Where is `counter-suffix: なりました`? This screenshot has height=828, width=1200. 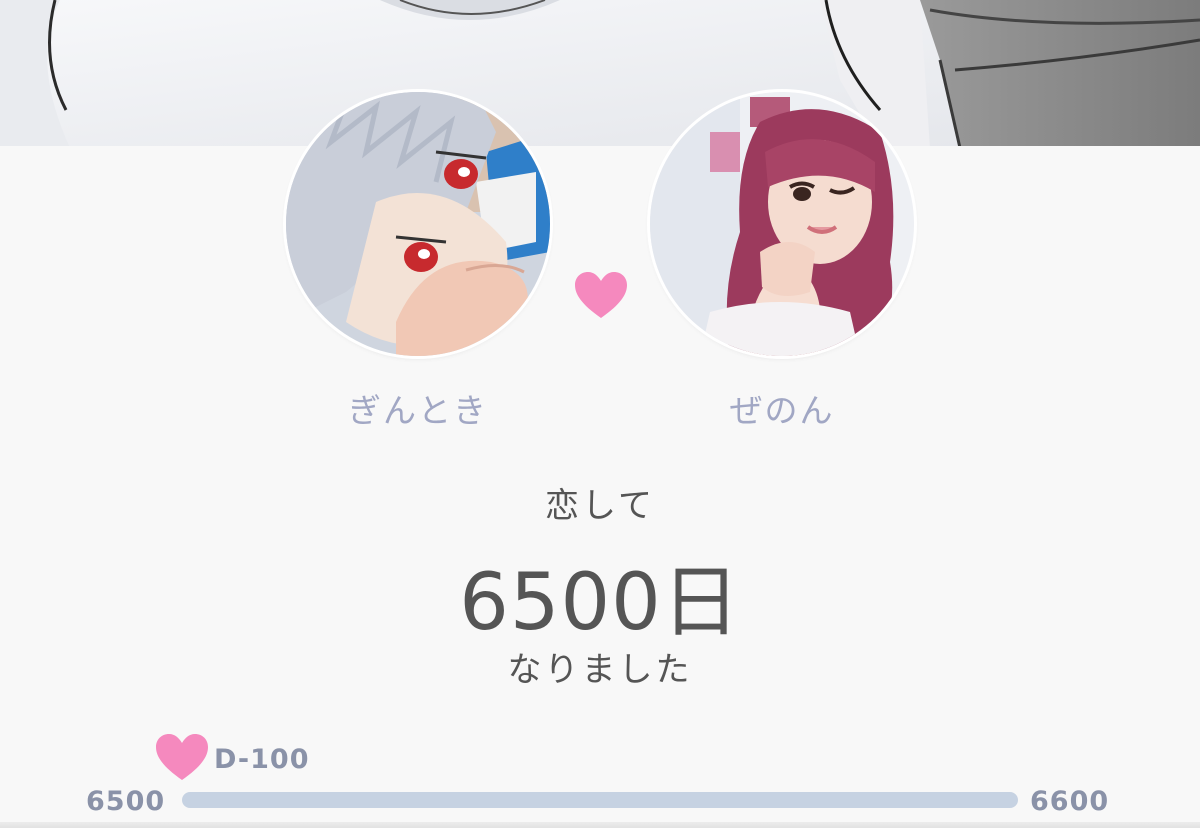
counter-suffix: なりました is located at coordinates (600, 670).